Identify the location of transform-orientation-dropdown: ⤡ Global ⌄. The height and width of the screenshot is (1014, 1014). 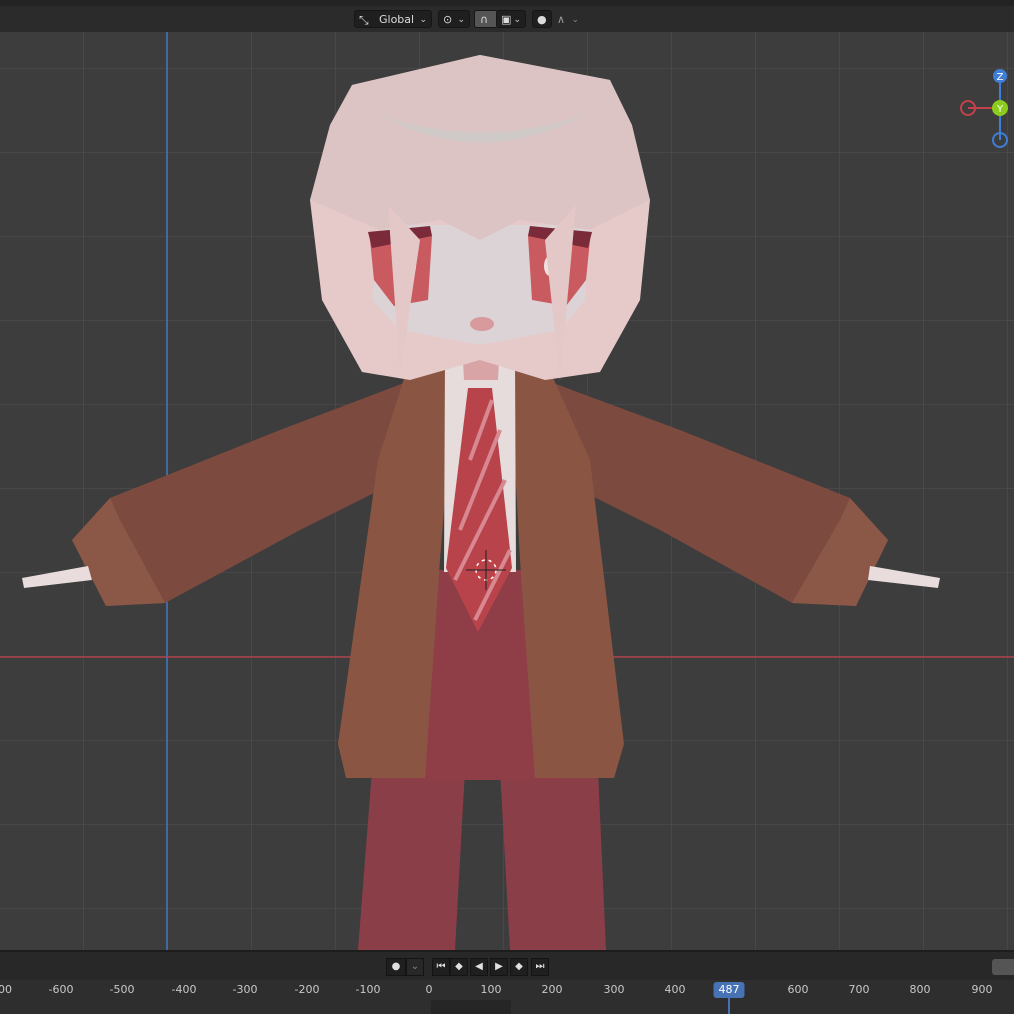
(393, 19).